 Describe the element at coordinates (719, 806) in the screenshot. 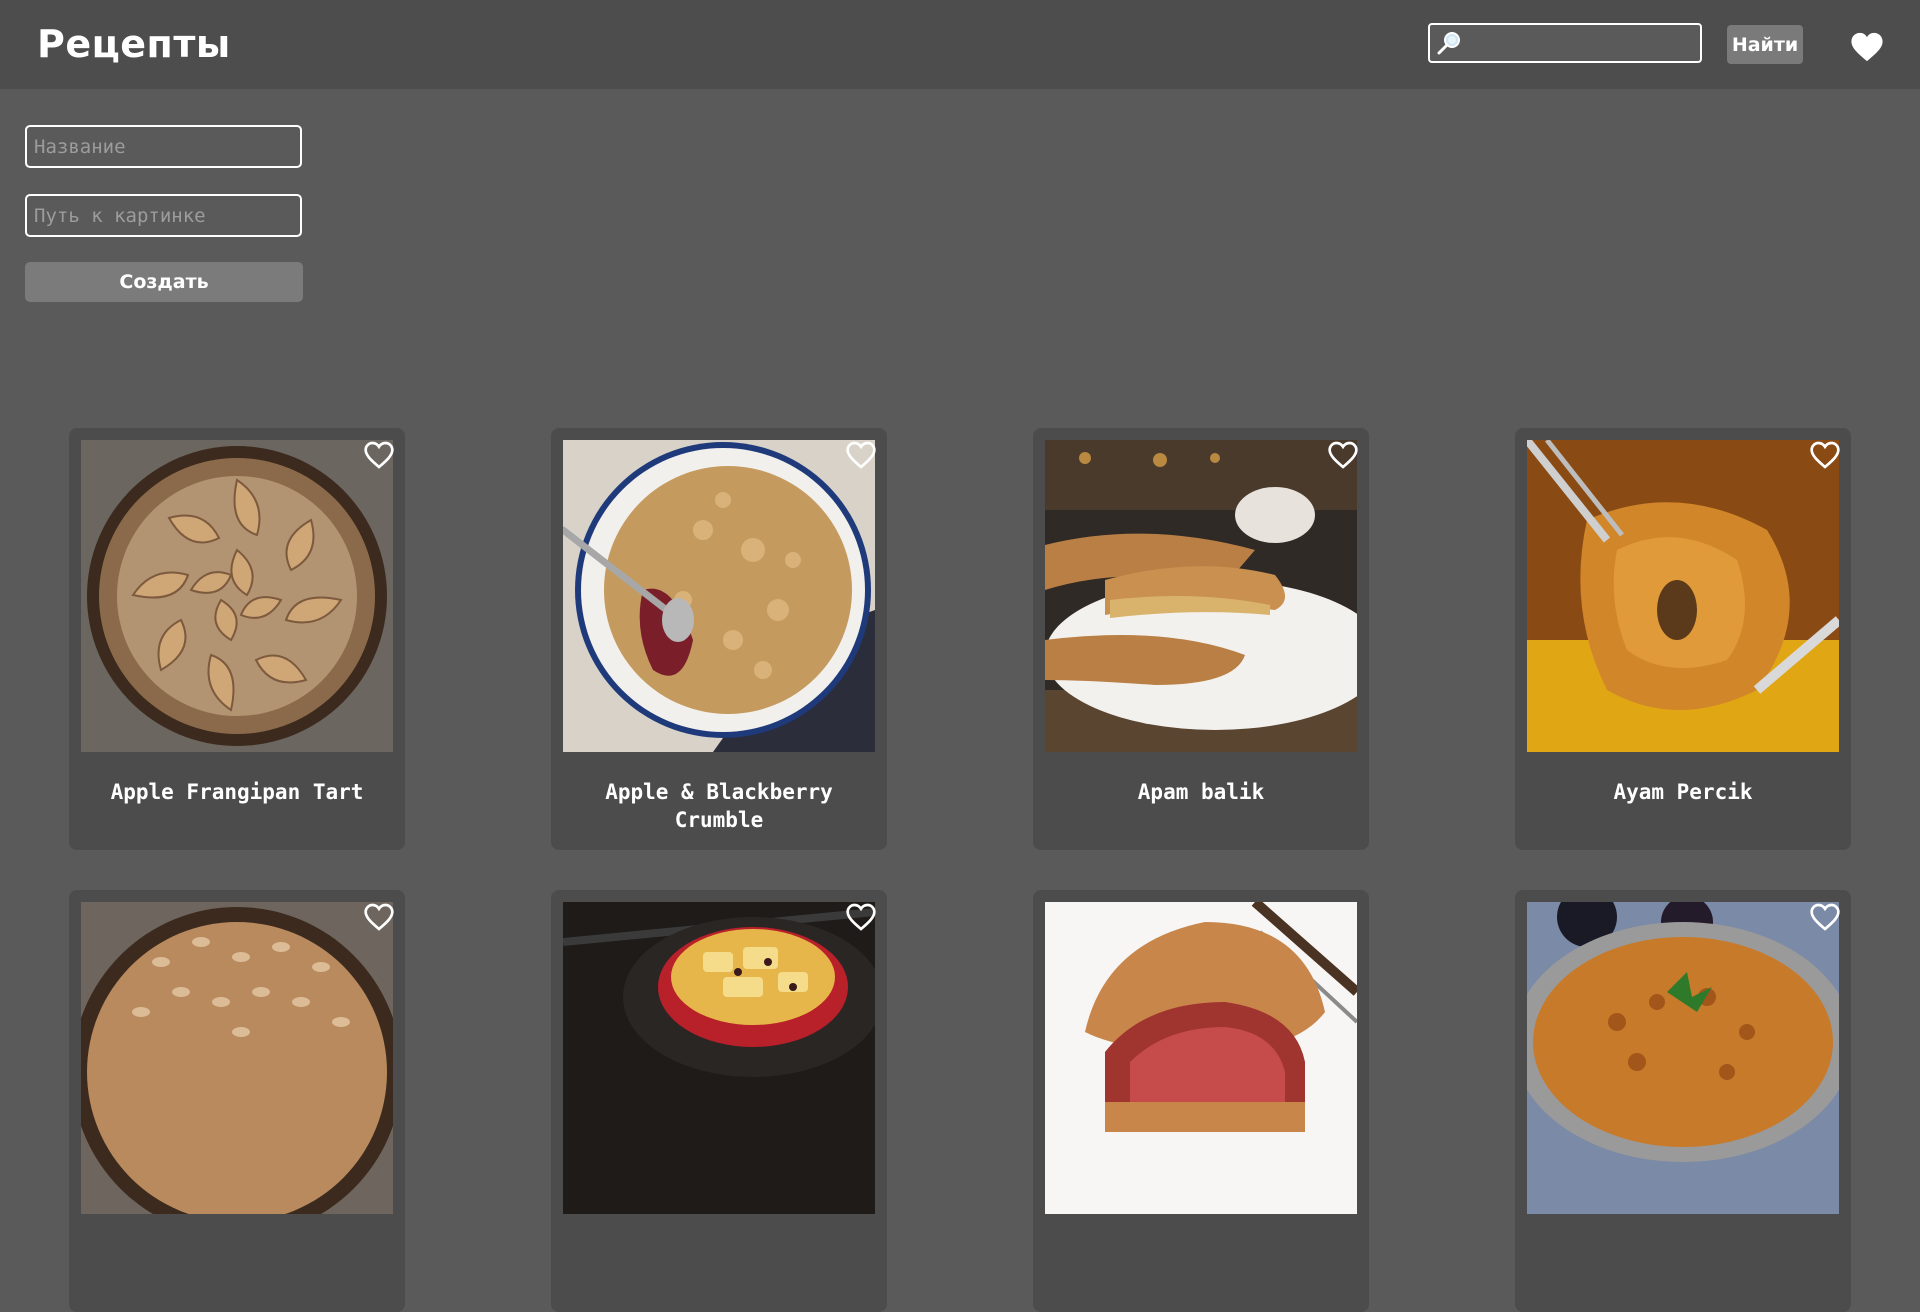

I see `recipe-title: Apple & Blackberry Crumble` at that location.